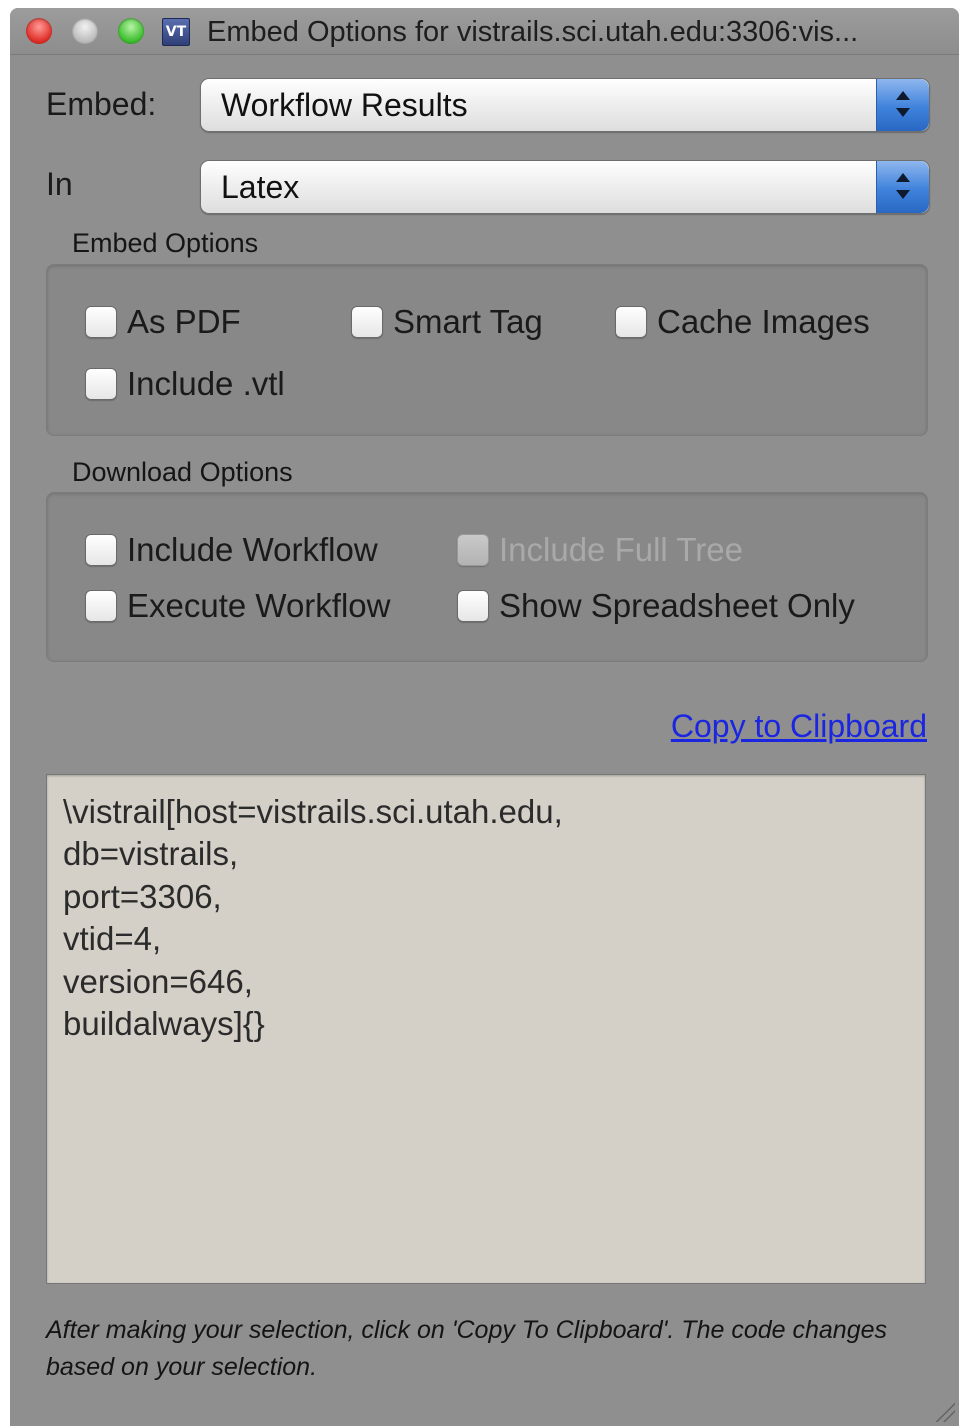 The image size is (959, 1426). What do you see at coordinates (112, 938) in the screenshot?
I see `code-line: vtid=4,` at bounding box center [112, 938].